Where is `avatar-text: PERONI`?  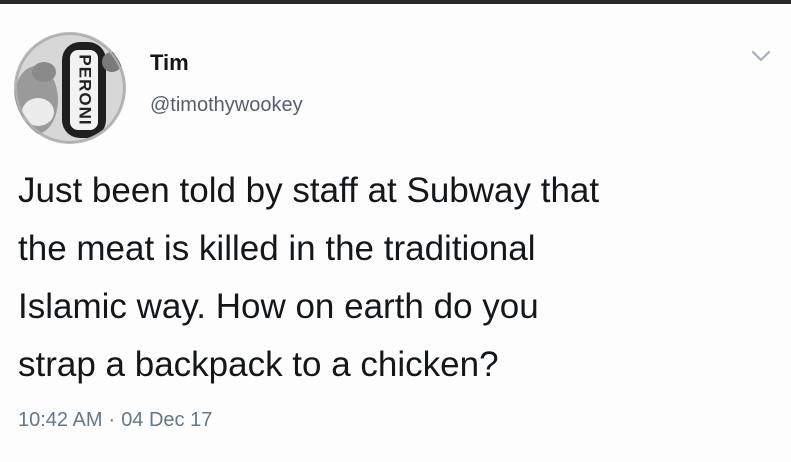 avatar-text: PERONI is located at coordinates (85, 89).